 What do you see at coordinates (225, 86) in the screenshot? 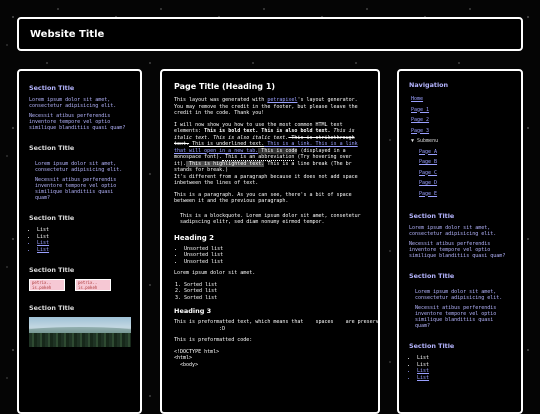
I see `page-title: Page Title (Heading 1)` at bounding box center [225, 86].